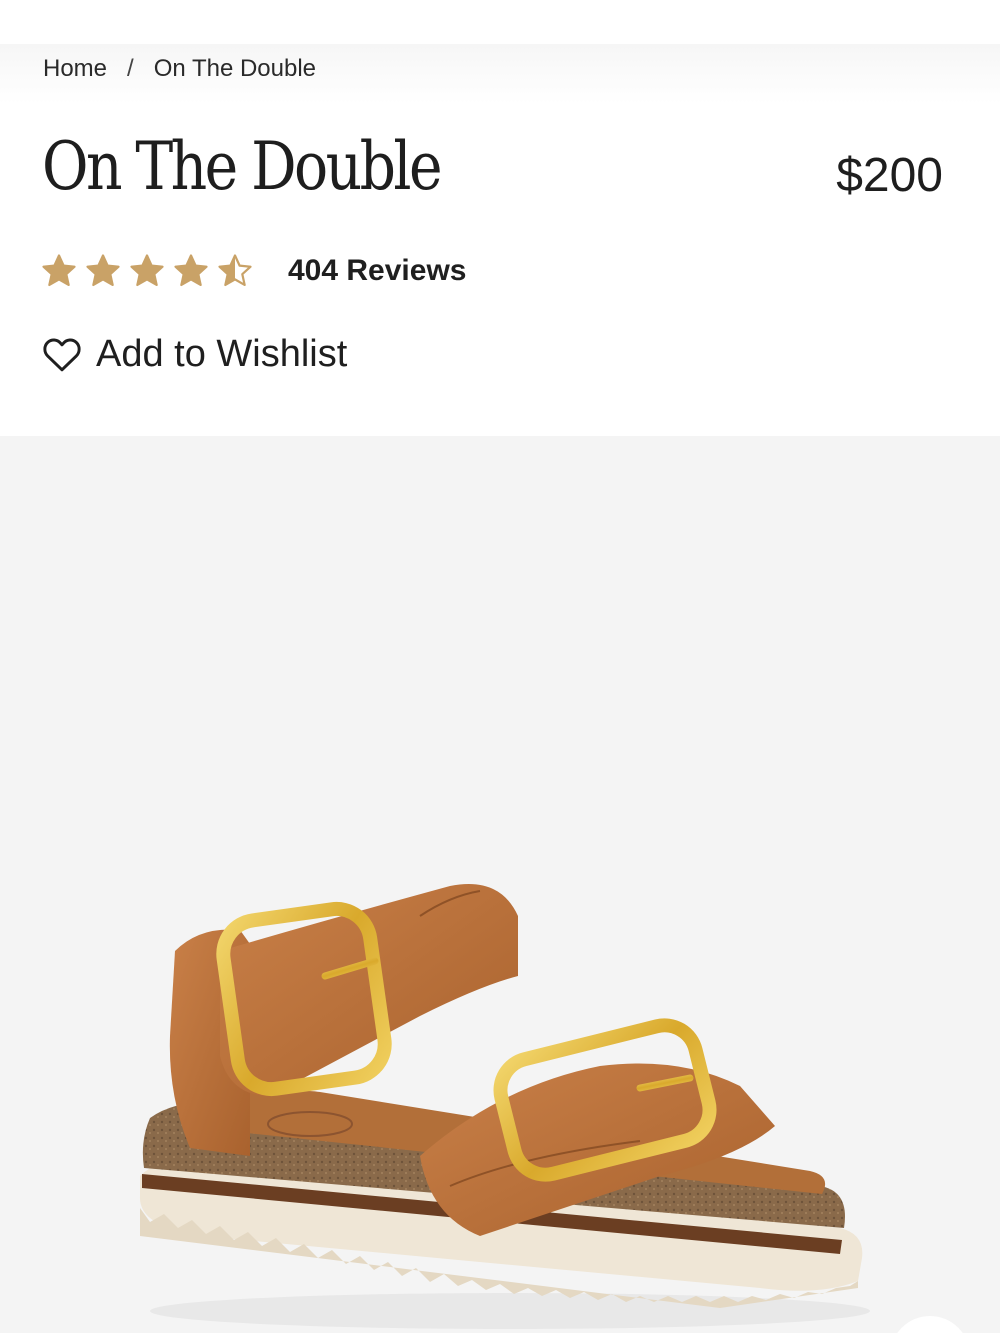 The height and width of the screenshot is (1333, 1000). I want to click on product-title: On The Double, so click(242, 166).